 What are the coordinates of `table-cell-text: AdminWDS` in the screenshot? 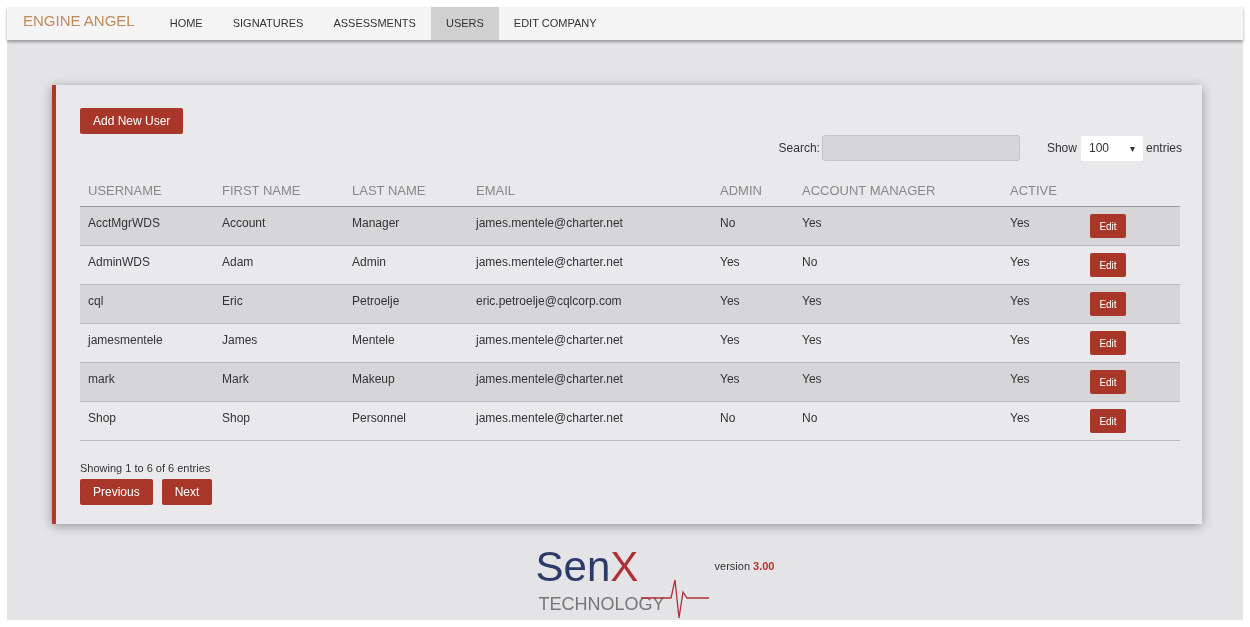 It's located at (119, 262).